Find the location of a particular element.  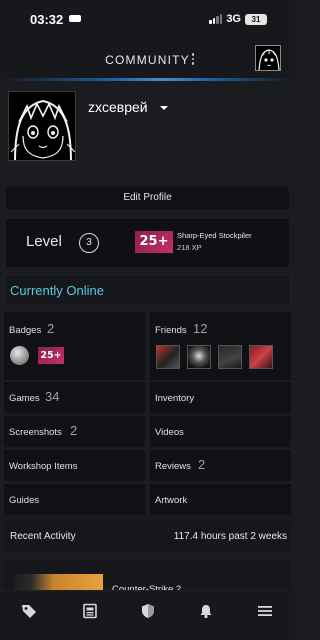

network-type: 3G is located at coordinates (233, 19).